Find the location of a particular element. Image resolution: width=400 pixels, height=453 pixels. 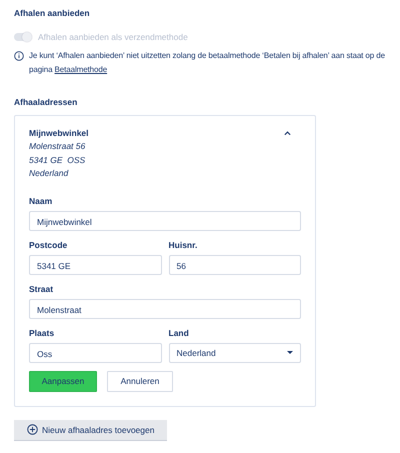

input-field: Oss is located at coordinates (95, 352).